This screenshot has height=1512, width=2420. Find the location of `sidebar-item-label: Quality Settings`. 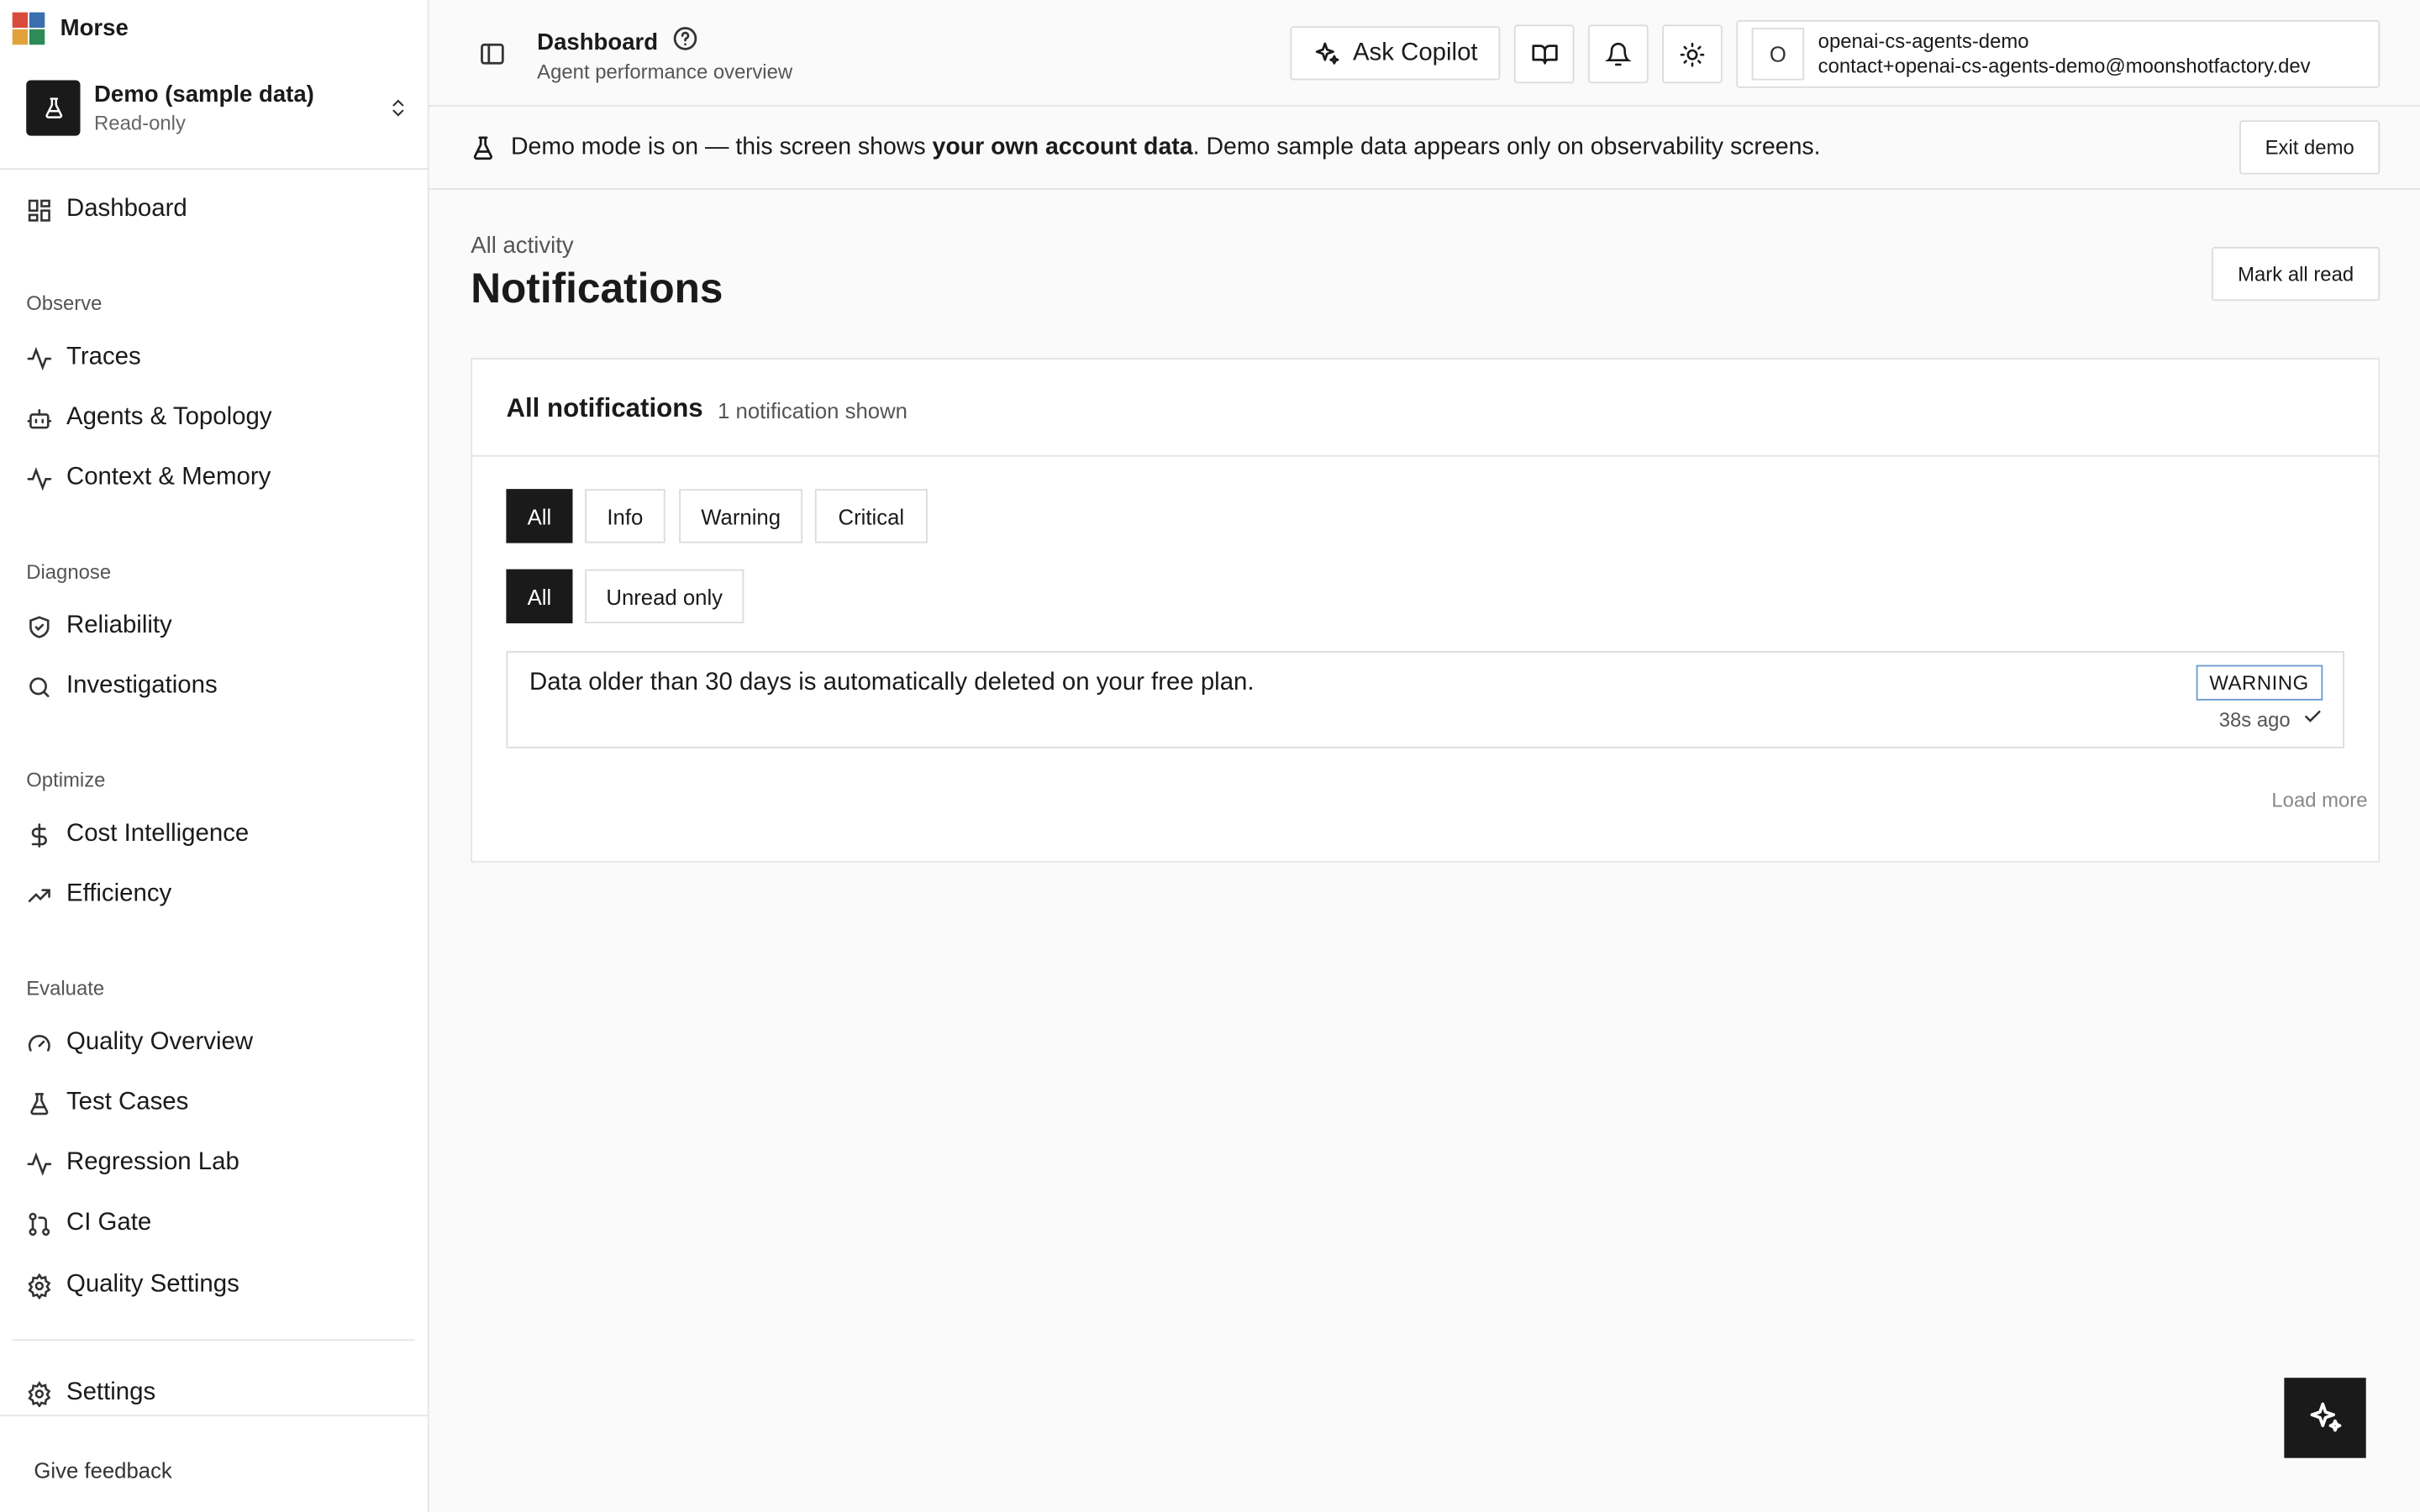

sidebar-item-label: Quality Settings is located at coordinates (153, 1284).